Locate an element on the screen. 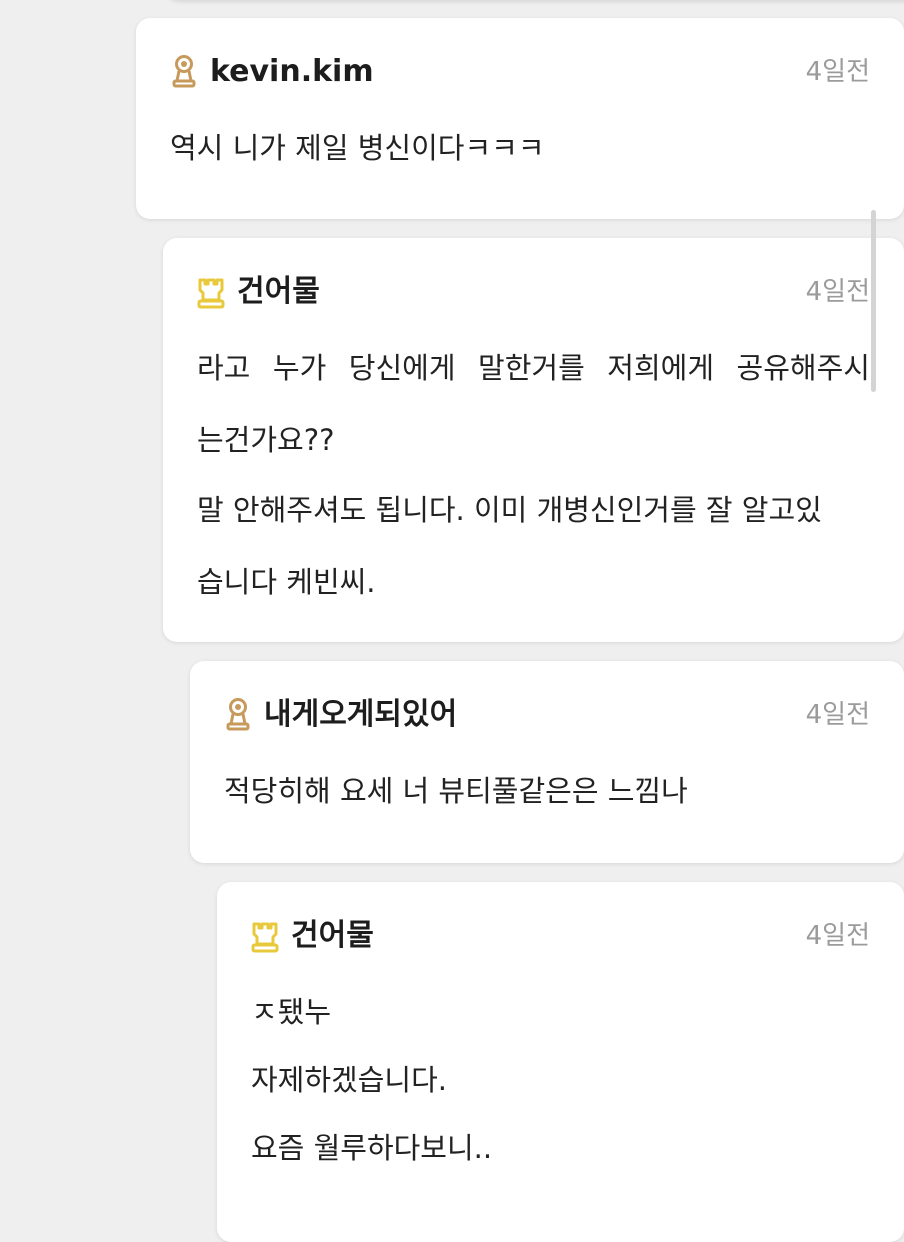  comment-text-line: 습니다 케빈씨. is located at coordinates (286, 582).